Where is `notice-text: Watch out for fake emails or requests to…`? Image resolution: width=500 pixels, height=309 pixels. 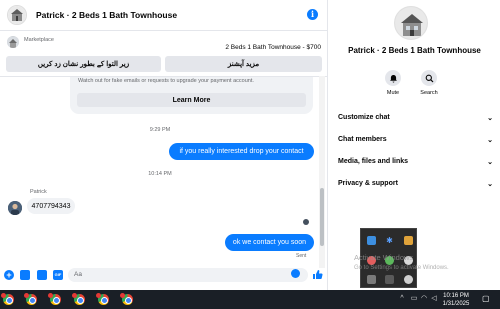
notice-text: Watch out for fake emails or requests to… is located at coordinates (166, 81).